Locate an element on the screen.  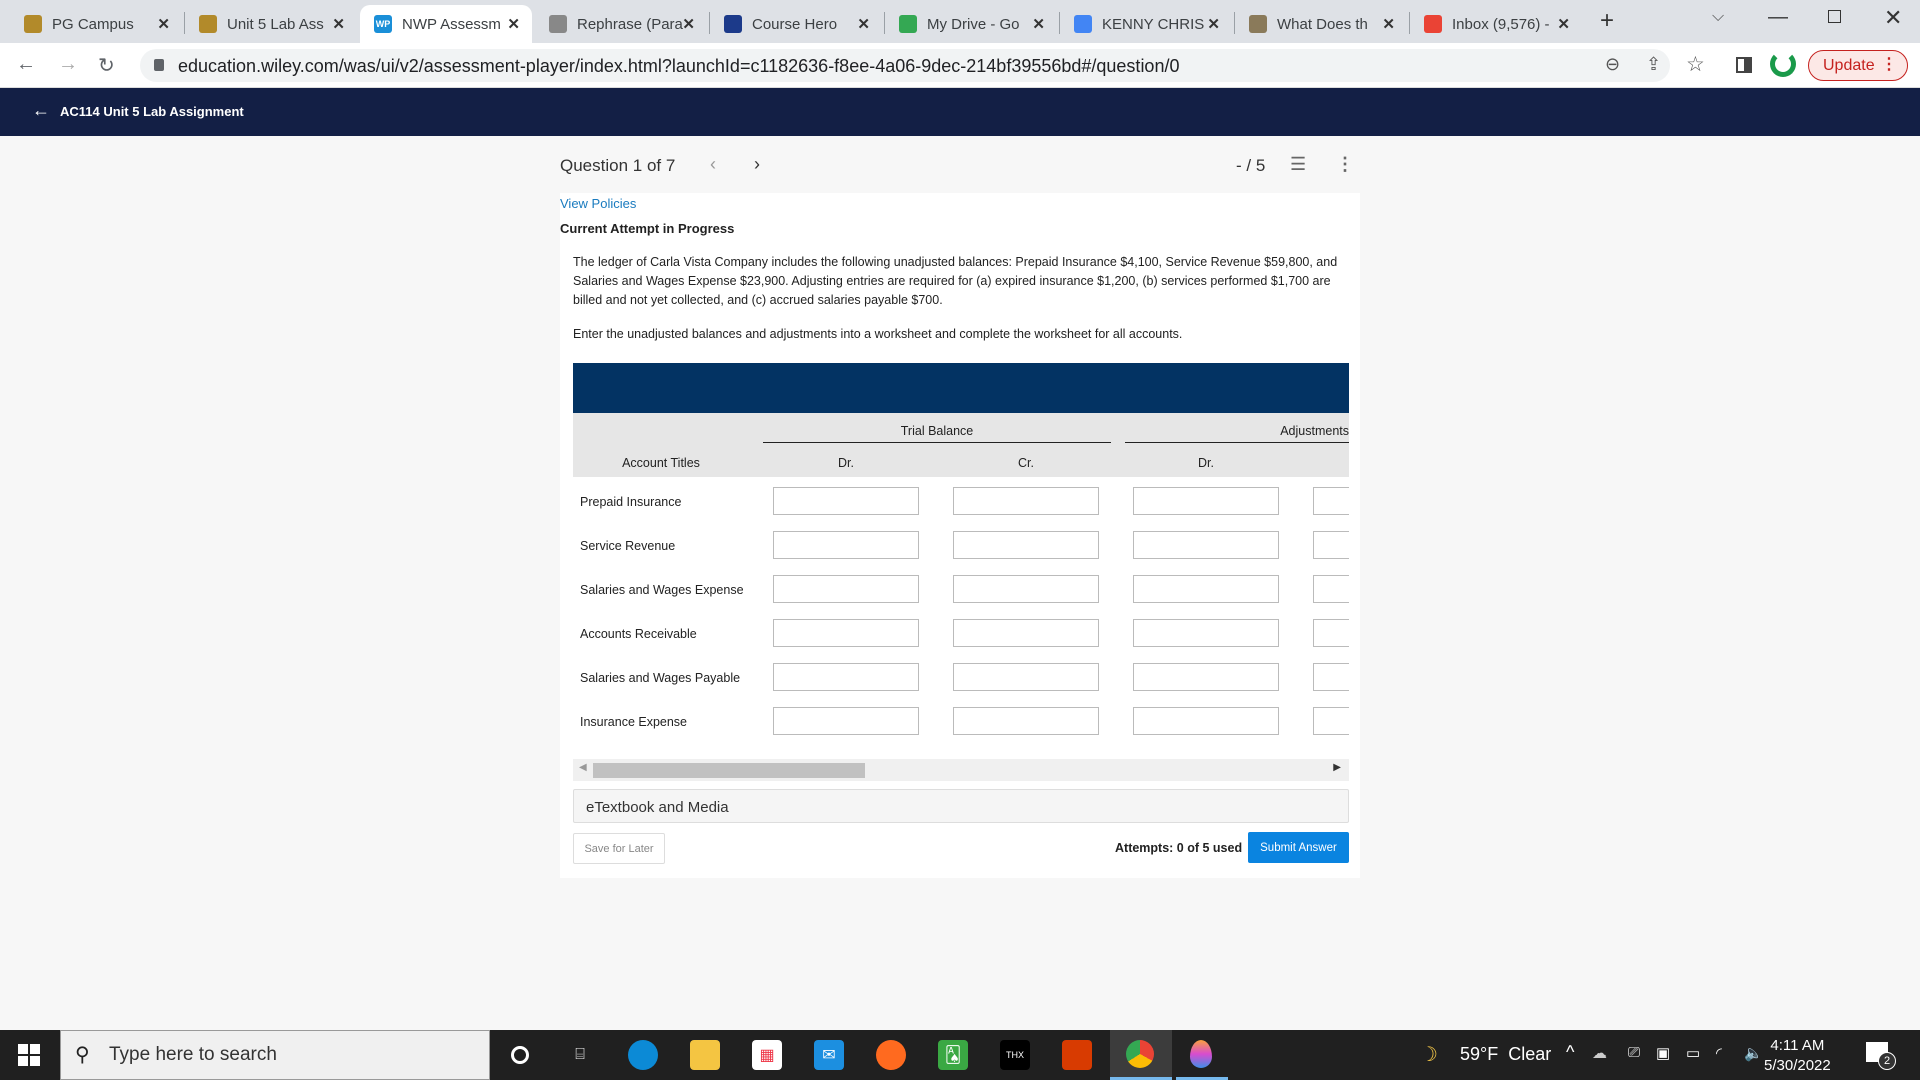
wifi-icon: ◜ is located at coordinates (1719, 1053).